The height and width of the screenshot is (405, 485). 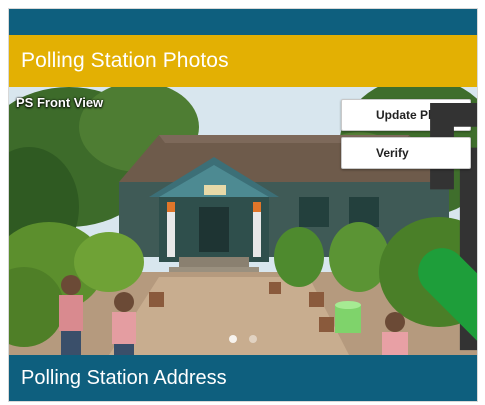 What do you see at coordinates (243, 22) in the screenshot?
I see `app-top-bar` at bounding box center [243, 22].